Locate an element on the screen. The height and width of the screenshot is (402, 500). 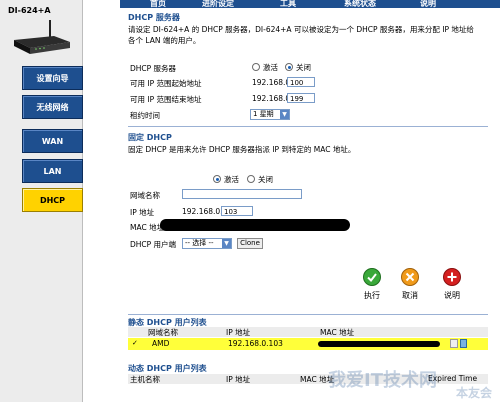
sidebar-item-wizard: 设置向导 is located at coordinates (52, 78).